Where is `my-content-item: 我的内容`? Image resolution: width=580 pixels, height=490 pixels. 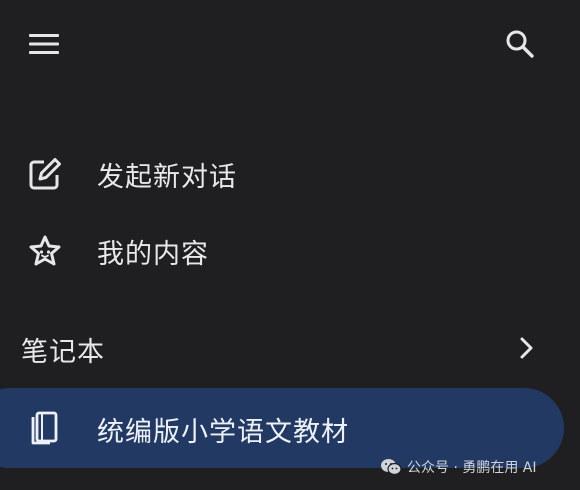 my-content-item: 我的内容 is located at coordinates (290, 251).